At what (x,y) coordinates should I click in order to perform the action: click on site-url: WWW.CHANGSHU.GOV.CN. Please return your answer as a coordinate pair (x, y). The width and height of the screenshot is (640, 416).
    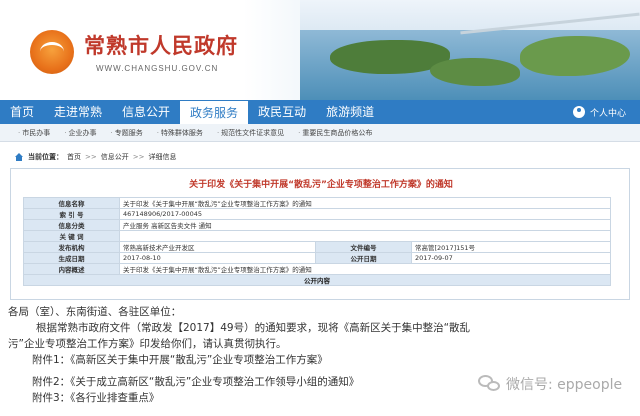
    Looking at the image, I should click on (157, 68).